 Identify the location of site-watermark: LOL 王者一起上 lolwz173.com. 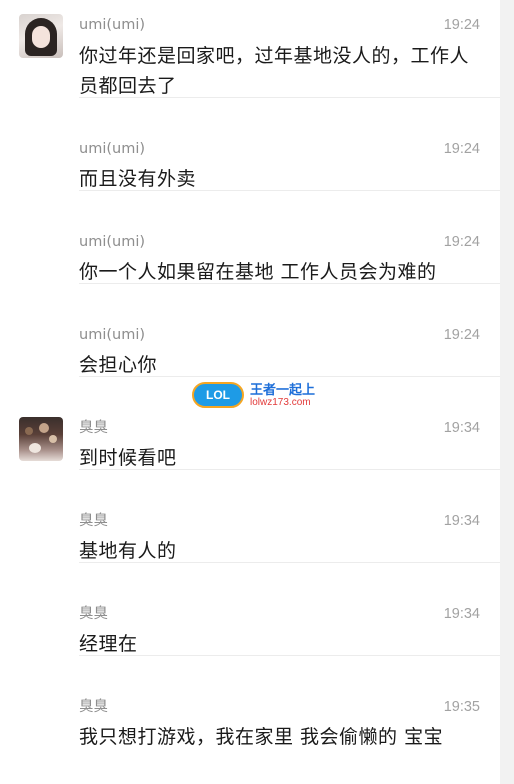
(267, 395).